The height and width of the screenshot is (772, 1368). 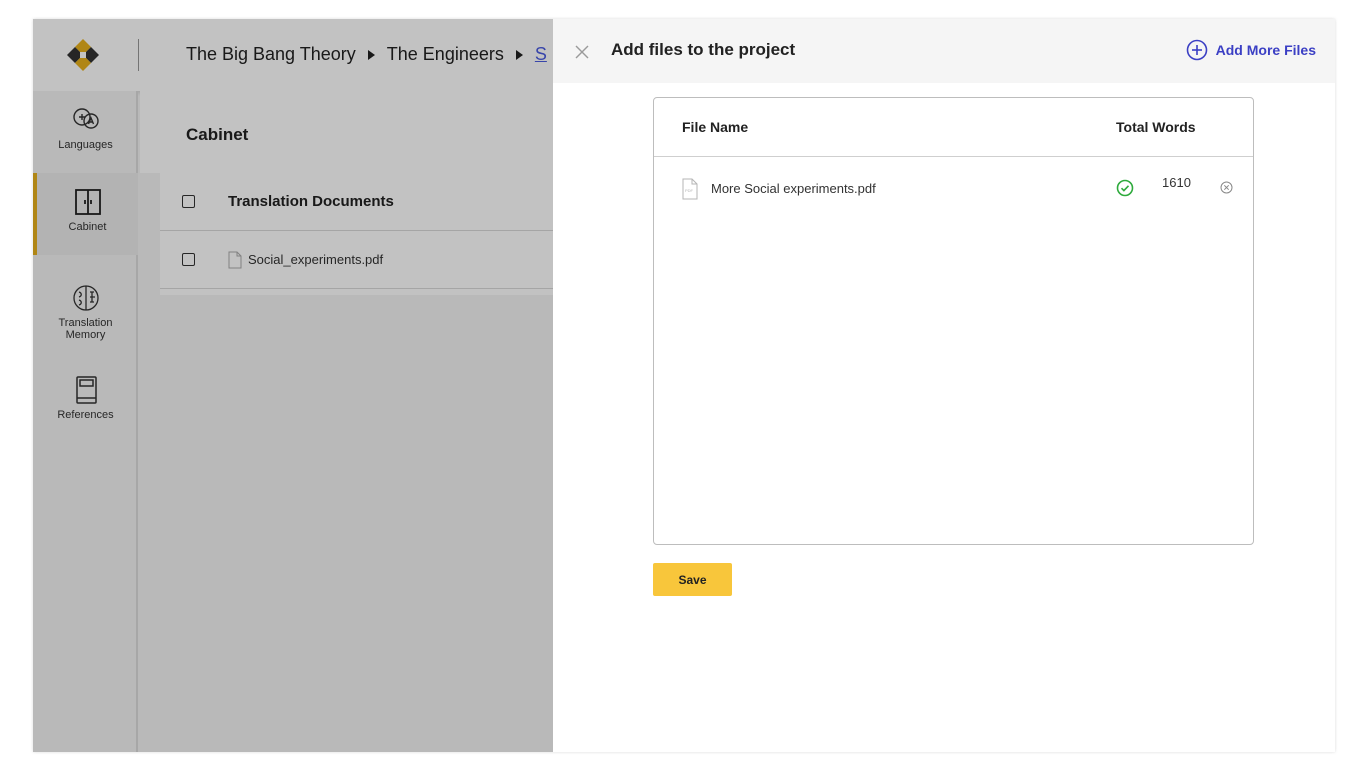 What do you see at coordinates (715, 127) in the screenshot?
I see `column-header-file-name: File Name` at bounding box center [715, 127].